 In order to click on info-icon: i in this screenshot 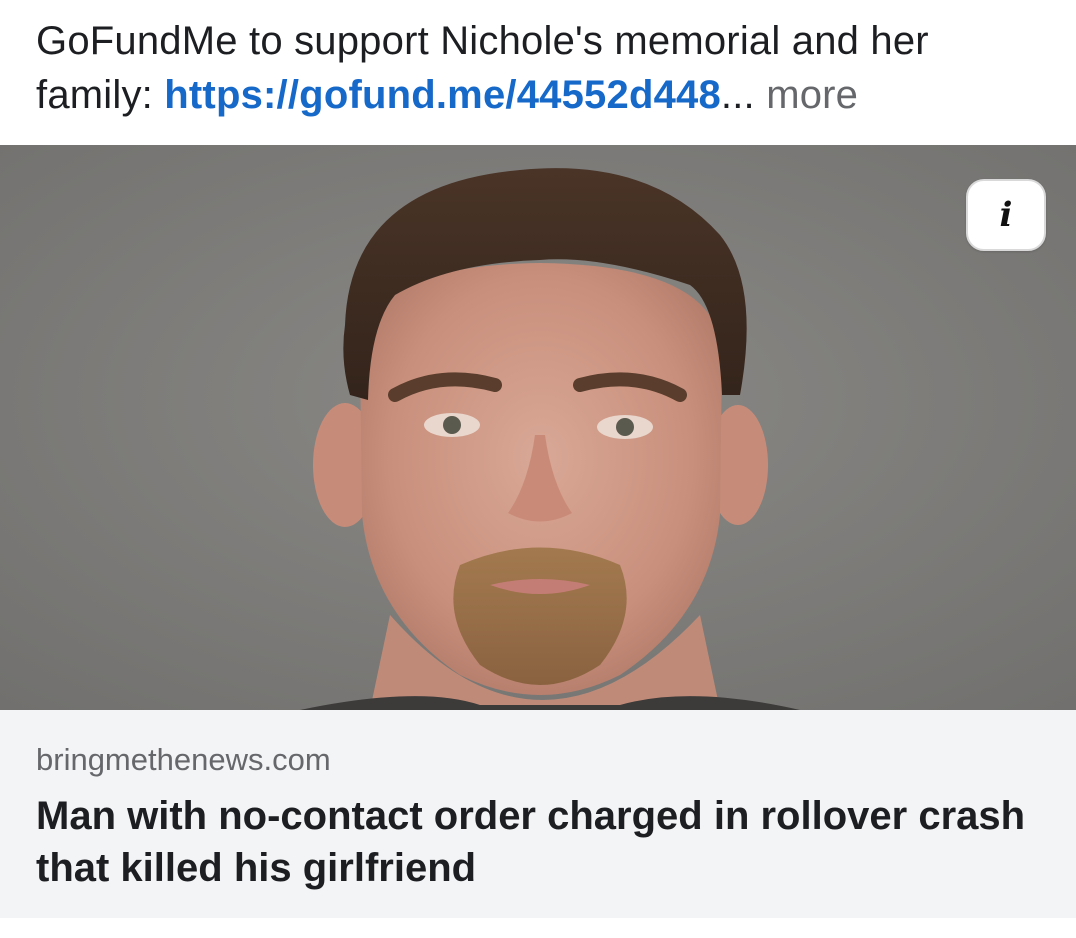, I will do `click(1006, 215)`.